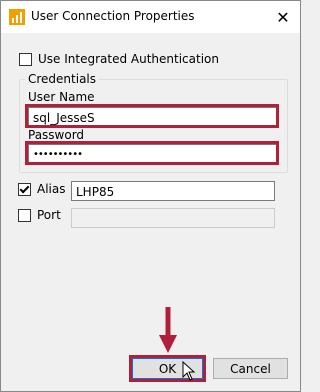 Image resolution: width=320 pixels, height=392 pixels. Describe the element at coordinates (25, 59) in the screenshot. I see `integrated-auth-checkbox` at that location.